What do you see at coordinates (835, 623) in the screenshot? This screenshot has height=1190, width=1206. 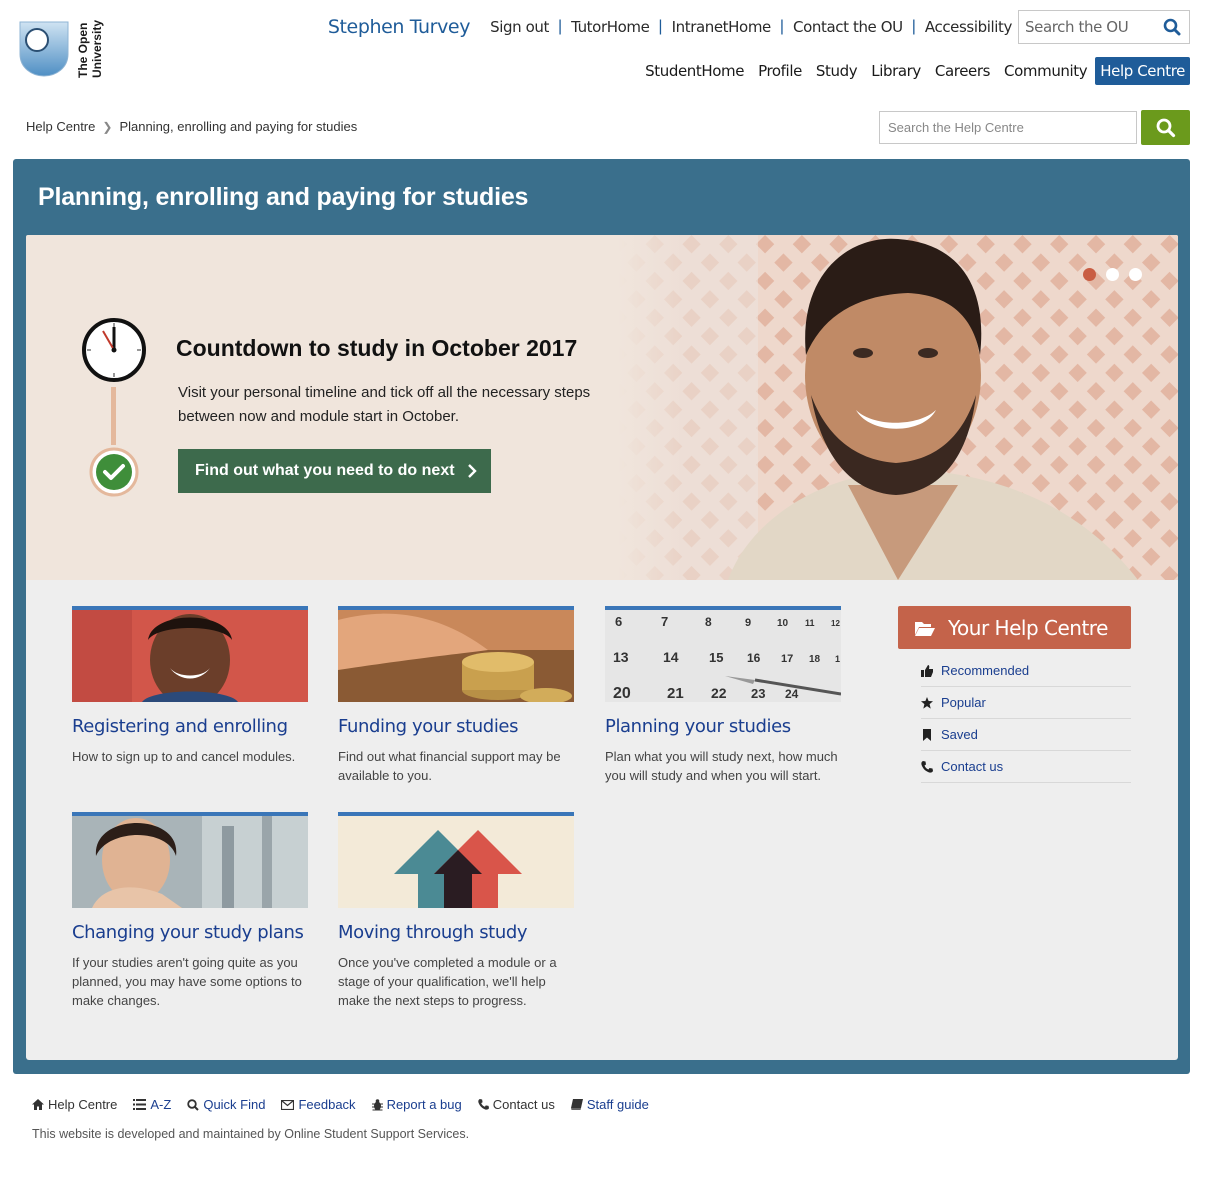 I see `calendar-number: 12` at bounding box center [835, 623].